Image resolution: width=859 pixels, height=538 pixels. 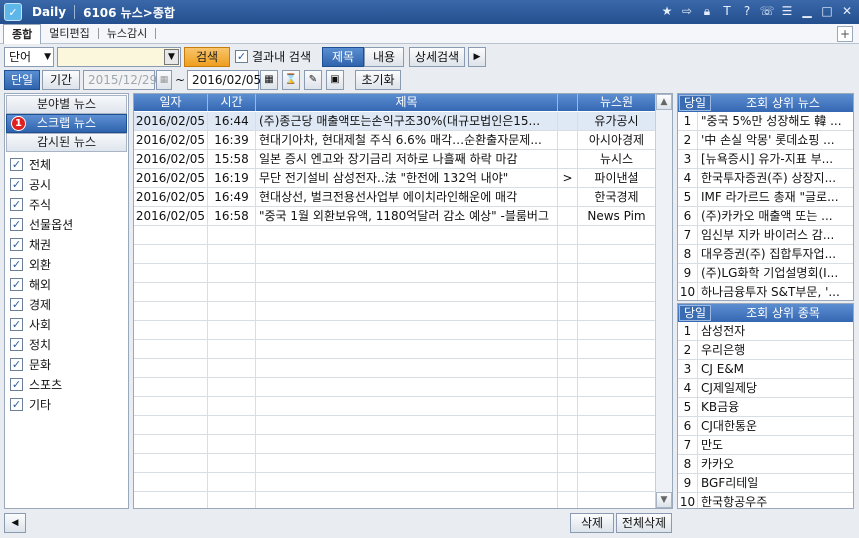 I want to click on maximize-icon: □, so click(x=827, y=11).